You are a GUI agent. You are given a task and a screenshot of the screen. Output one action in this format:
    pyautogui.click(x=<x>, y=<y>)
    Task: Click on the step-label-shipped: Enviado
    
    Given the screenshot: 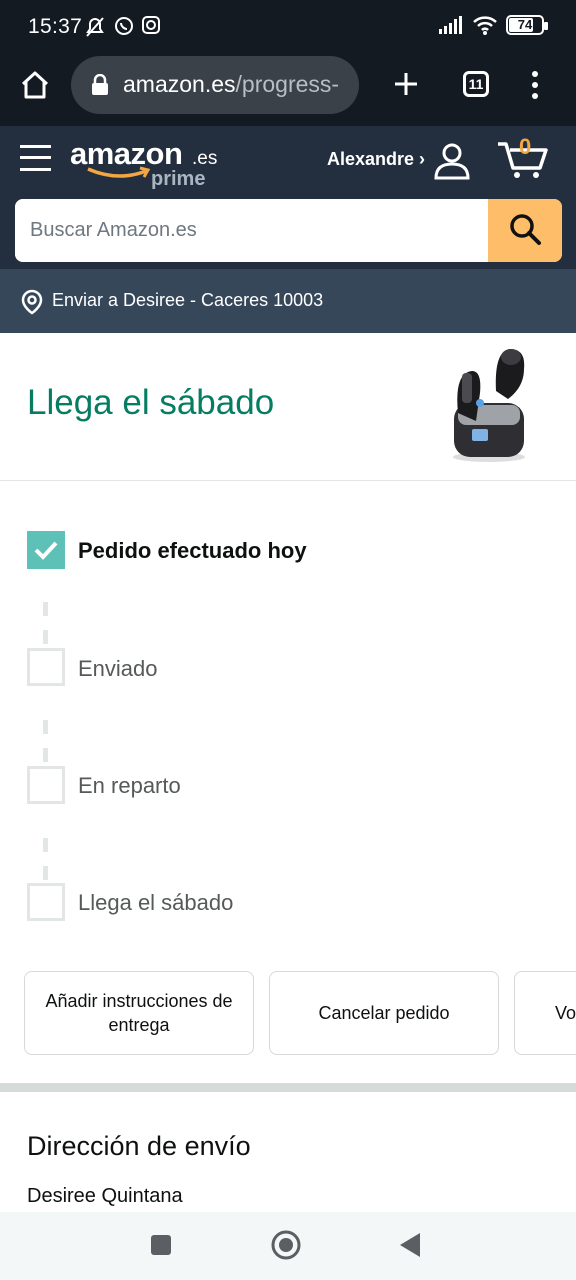 What is the action you would take?
    pyautogui.click(x=118, y=668)
    